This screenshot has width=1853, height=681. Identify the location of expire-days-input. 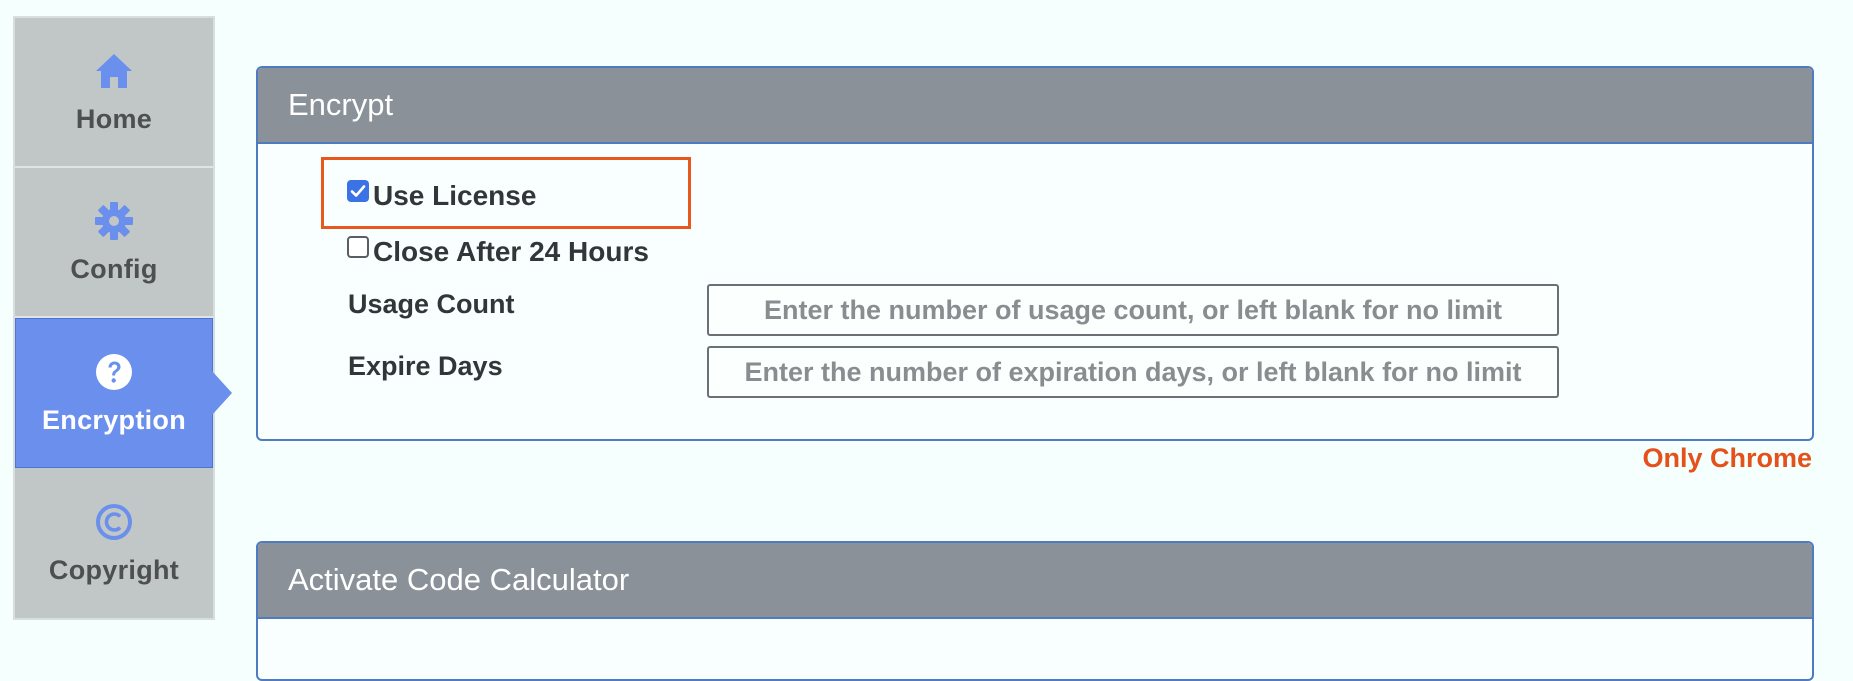
(1133, 372).